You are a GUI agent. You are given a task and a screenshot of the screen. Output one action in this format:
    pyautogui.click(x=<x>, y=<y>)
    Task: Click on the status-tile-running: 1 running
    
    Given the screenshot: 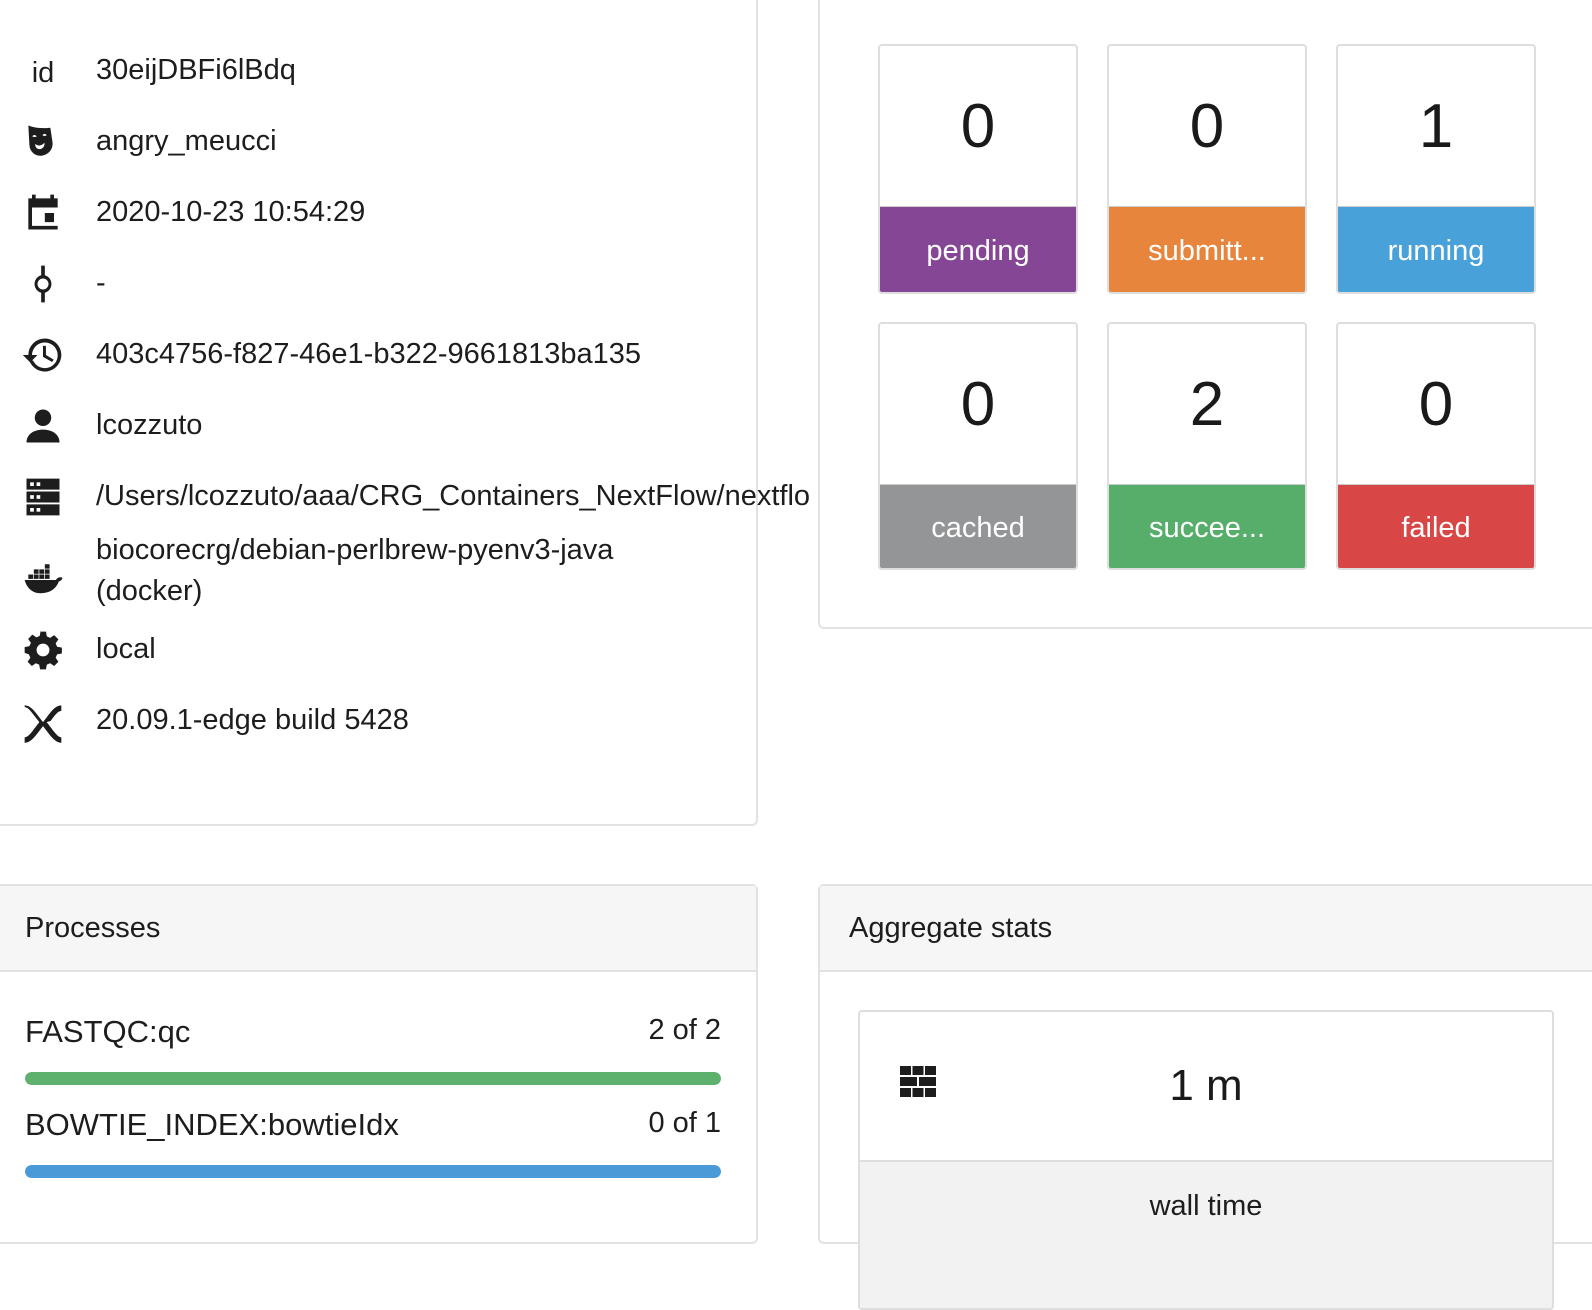 What is the action you would take?
    pyautogui.click(x=1436, y=169)
    